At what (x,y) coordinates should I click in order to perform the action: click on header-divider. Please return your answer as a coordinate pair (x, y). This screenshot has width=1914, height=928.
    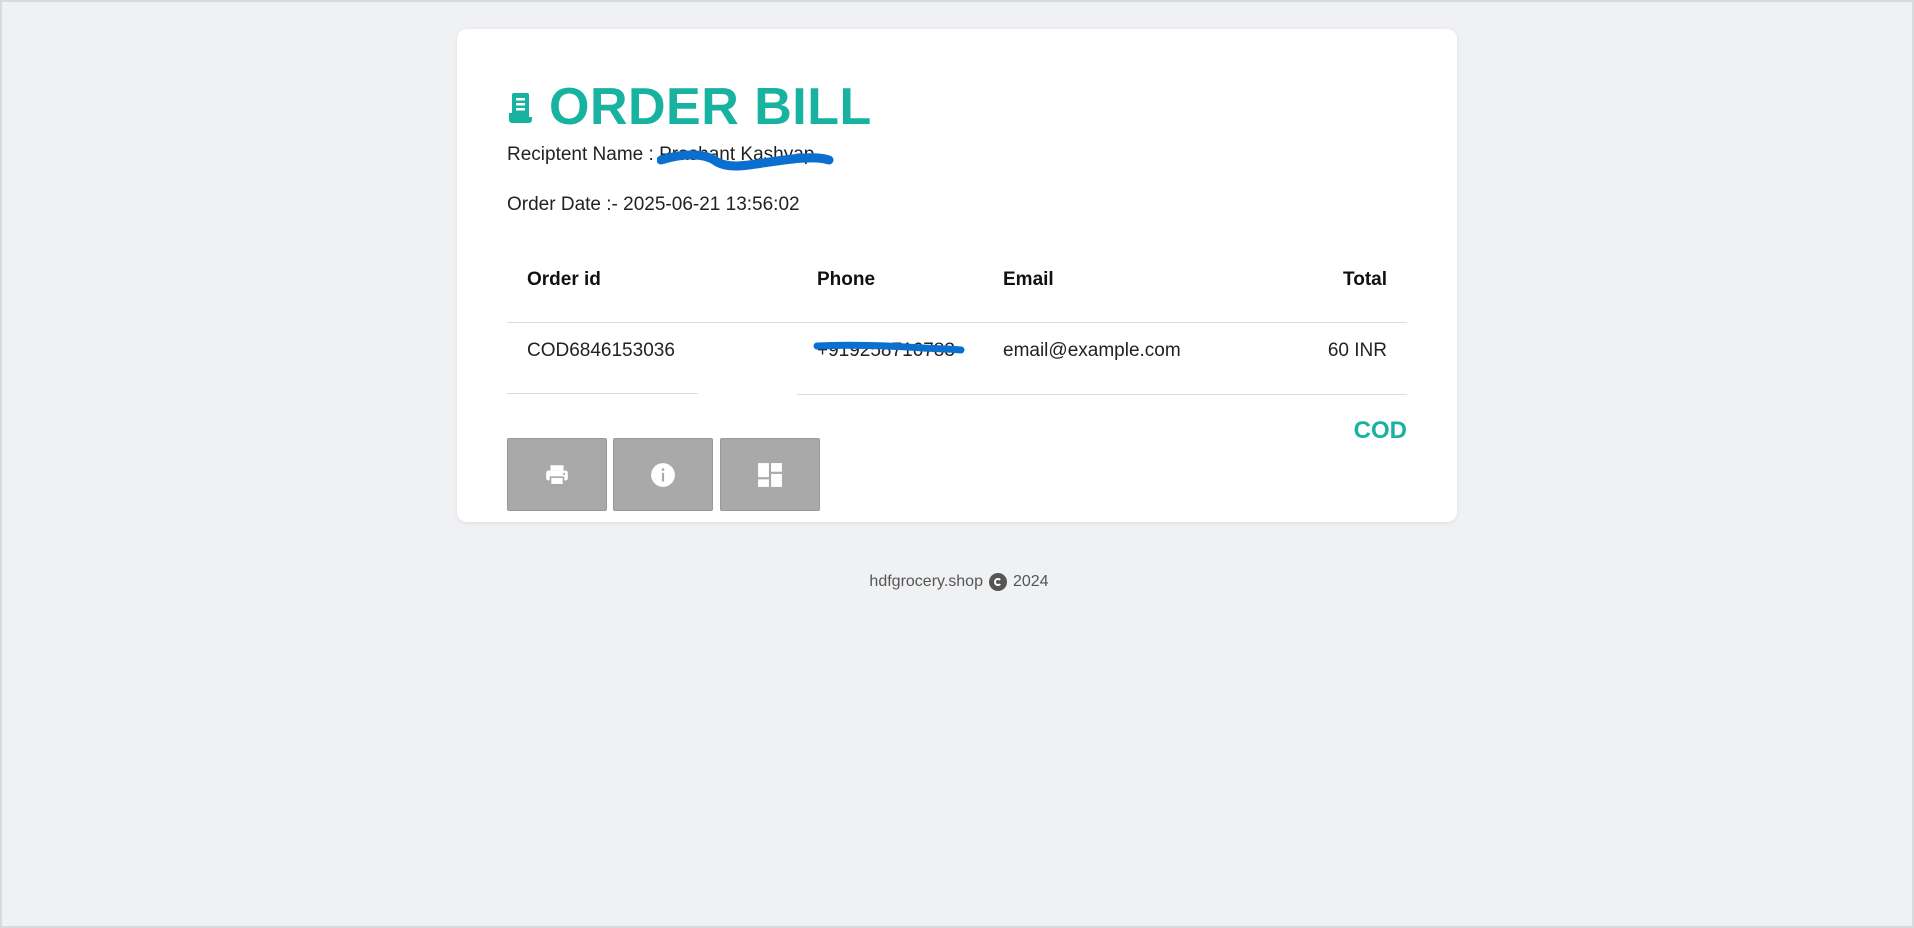
    Looking at the image, I should click on (957, 322).